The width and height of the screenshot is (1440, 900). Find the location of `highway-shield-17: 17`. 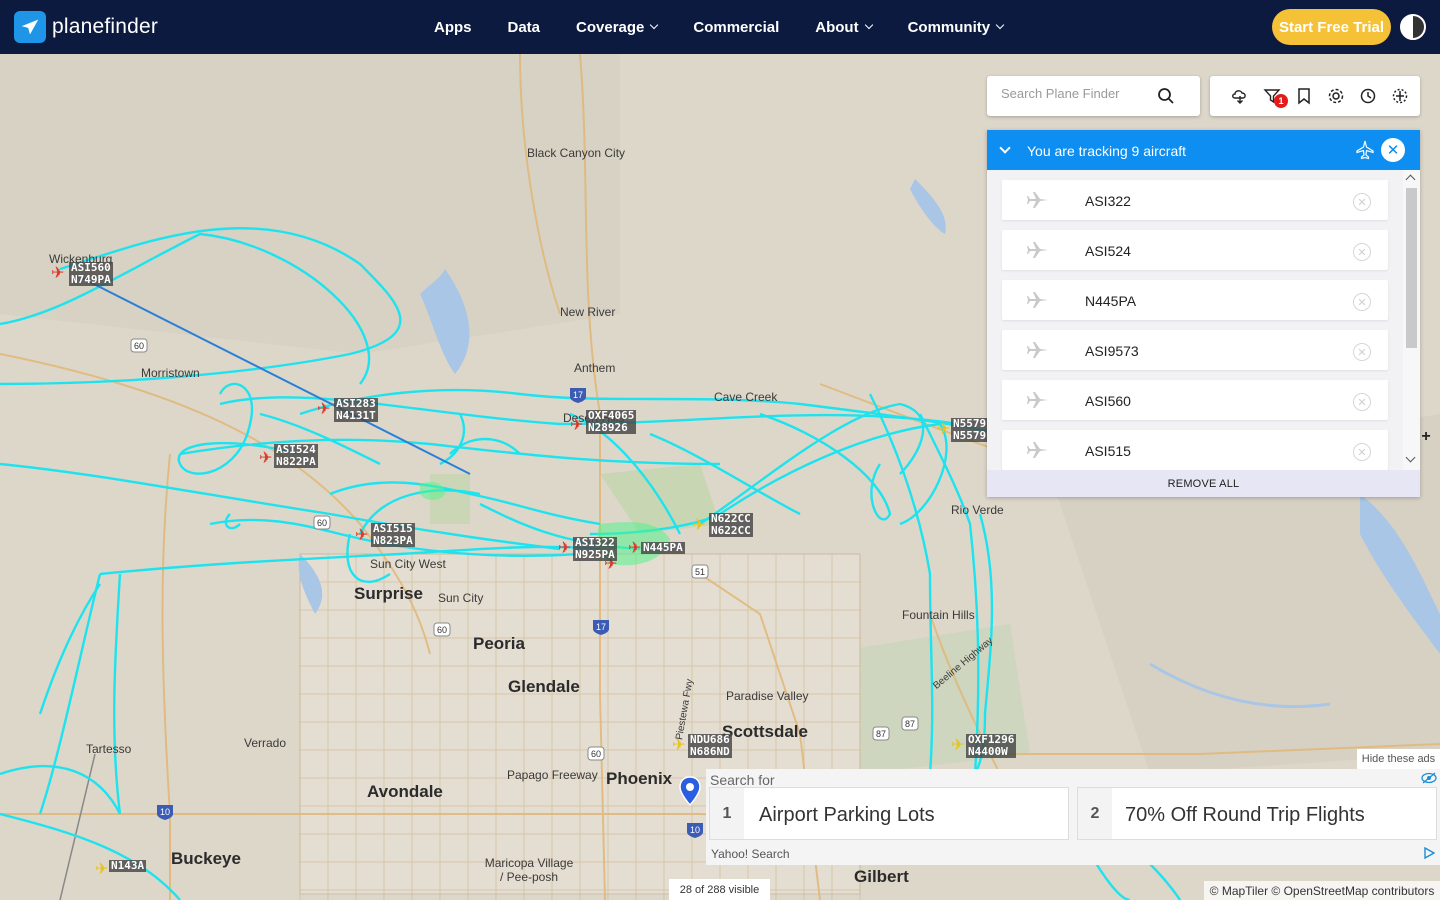

highway-shield-17: 17 is located at coordinates (578, 395).